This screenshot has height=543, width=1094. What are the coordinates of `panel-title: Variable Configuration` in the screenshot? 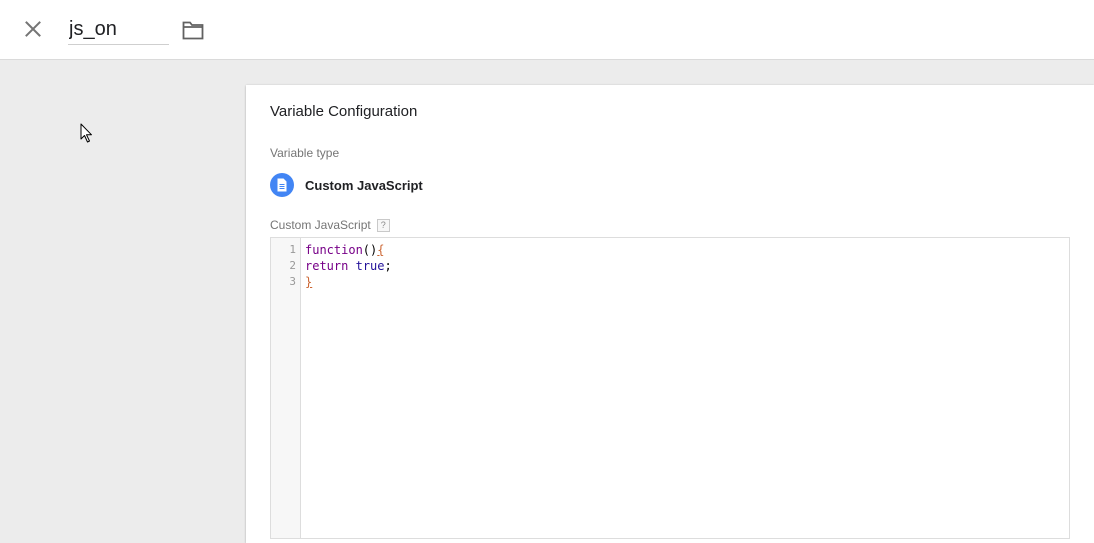 It's located at (344, 111).